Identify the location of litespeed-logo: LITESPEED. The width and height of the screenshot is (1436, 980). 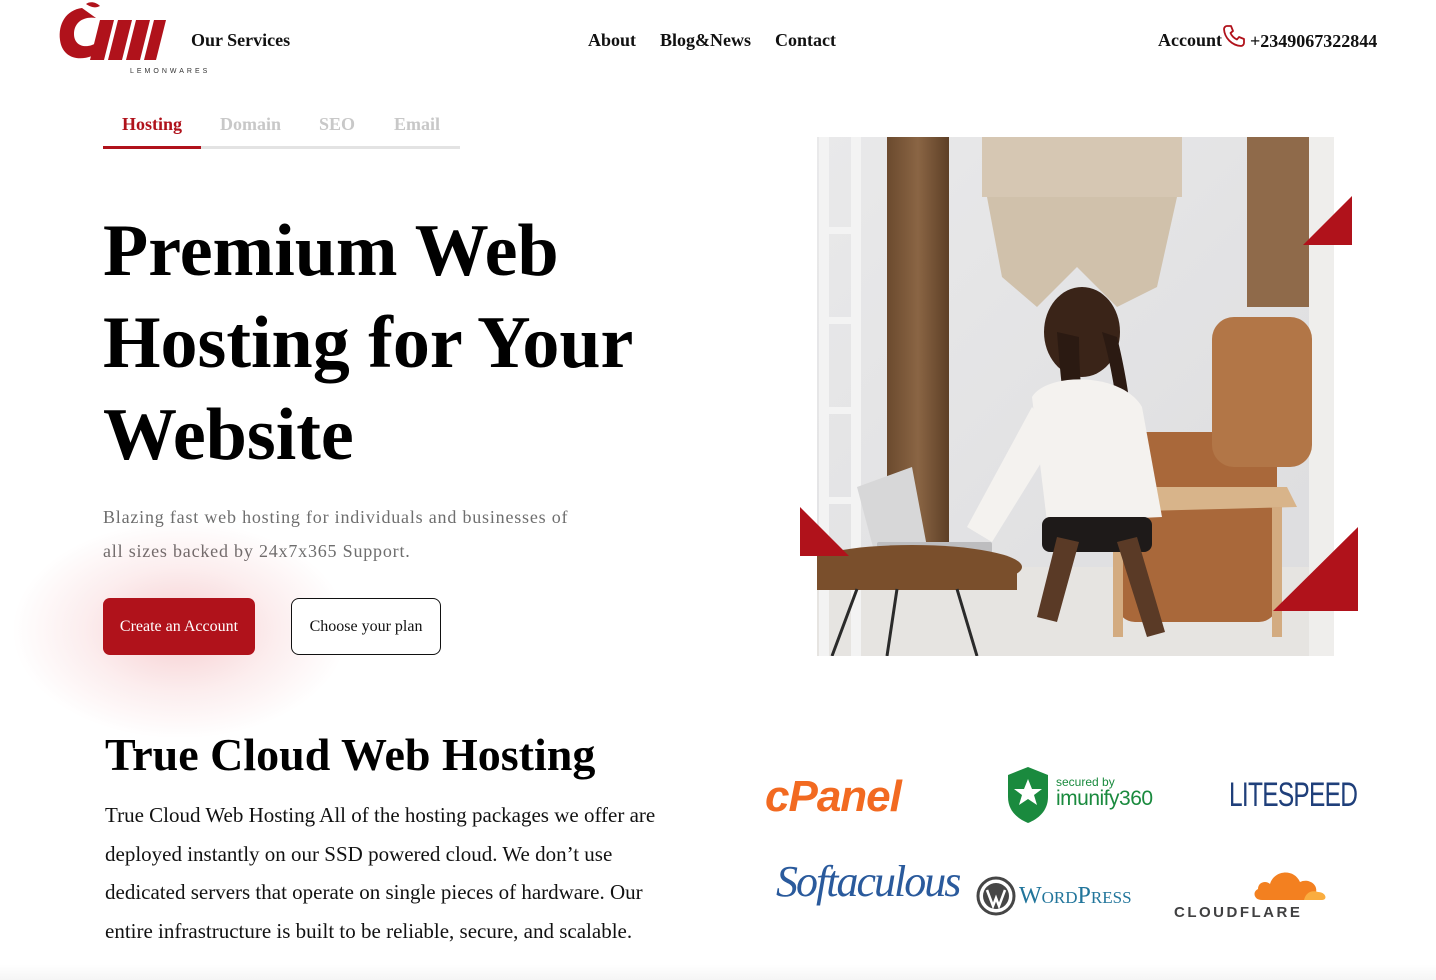
(1318, 795).